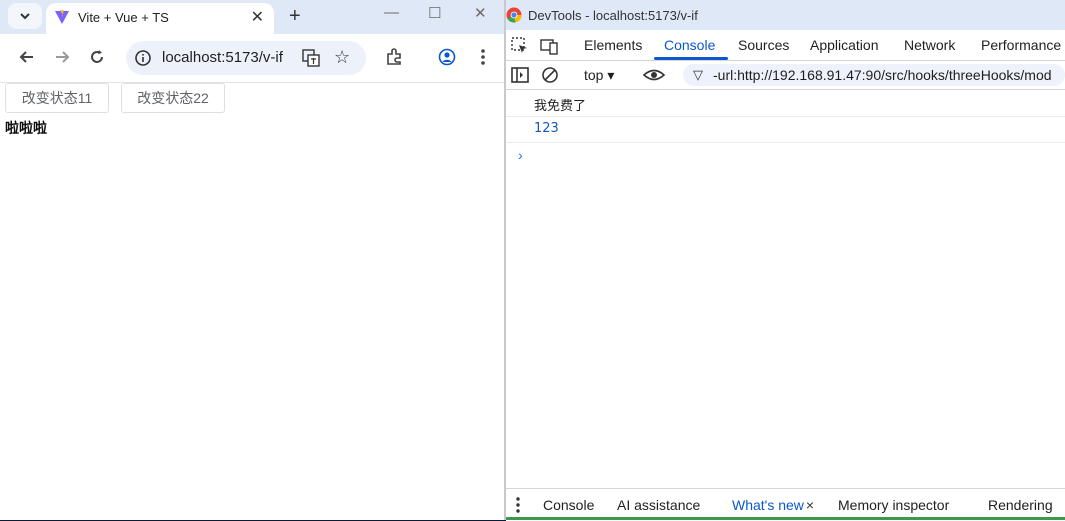 The width and height of the screenshot is (1065, 521). I want to click on menu-kebab-icon, so click(483, 57).